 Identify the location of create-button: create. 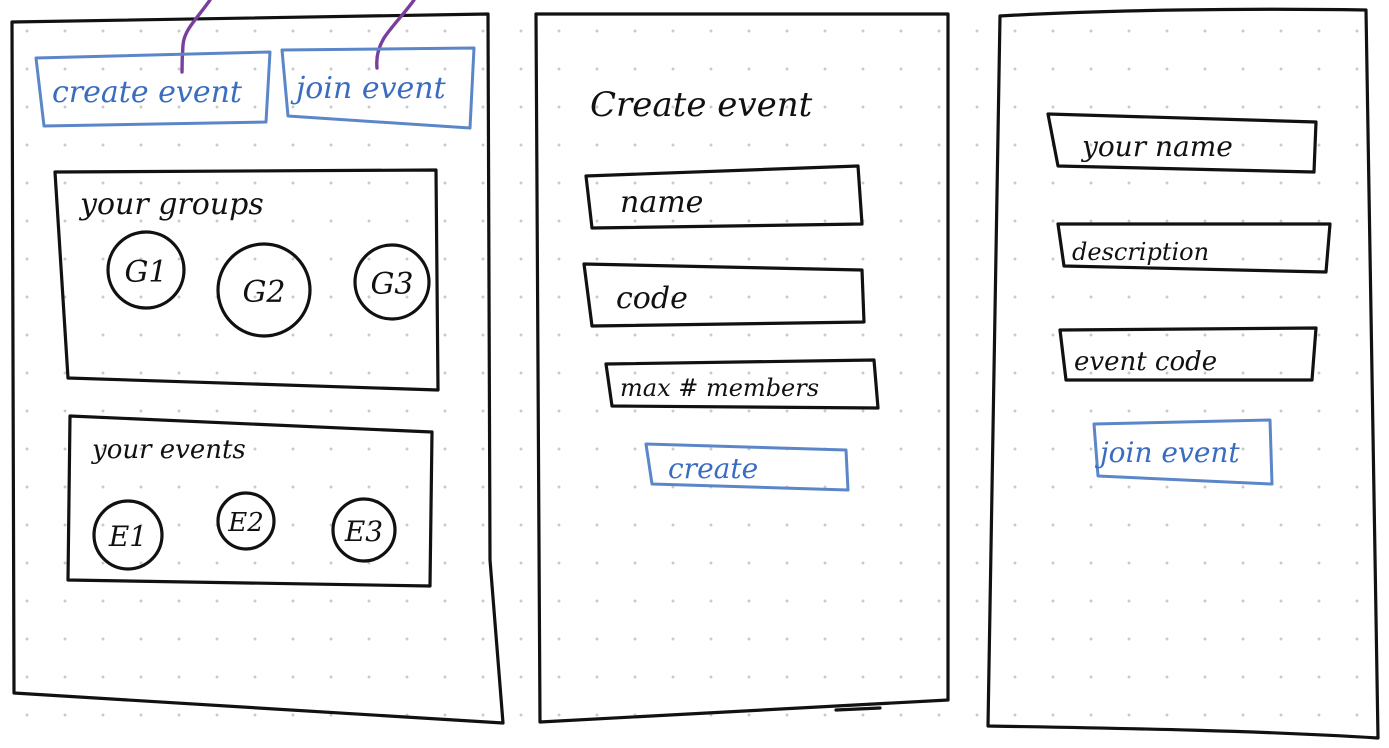
(747, 467).